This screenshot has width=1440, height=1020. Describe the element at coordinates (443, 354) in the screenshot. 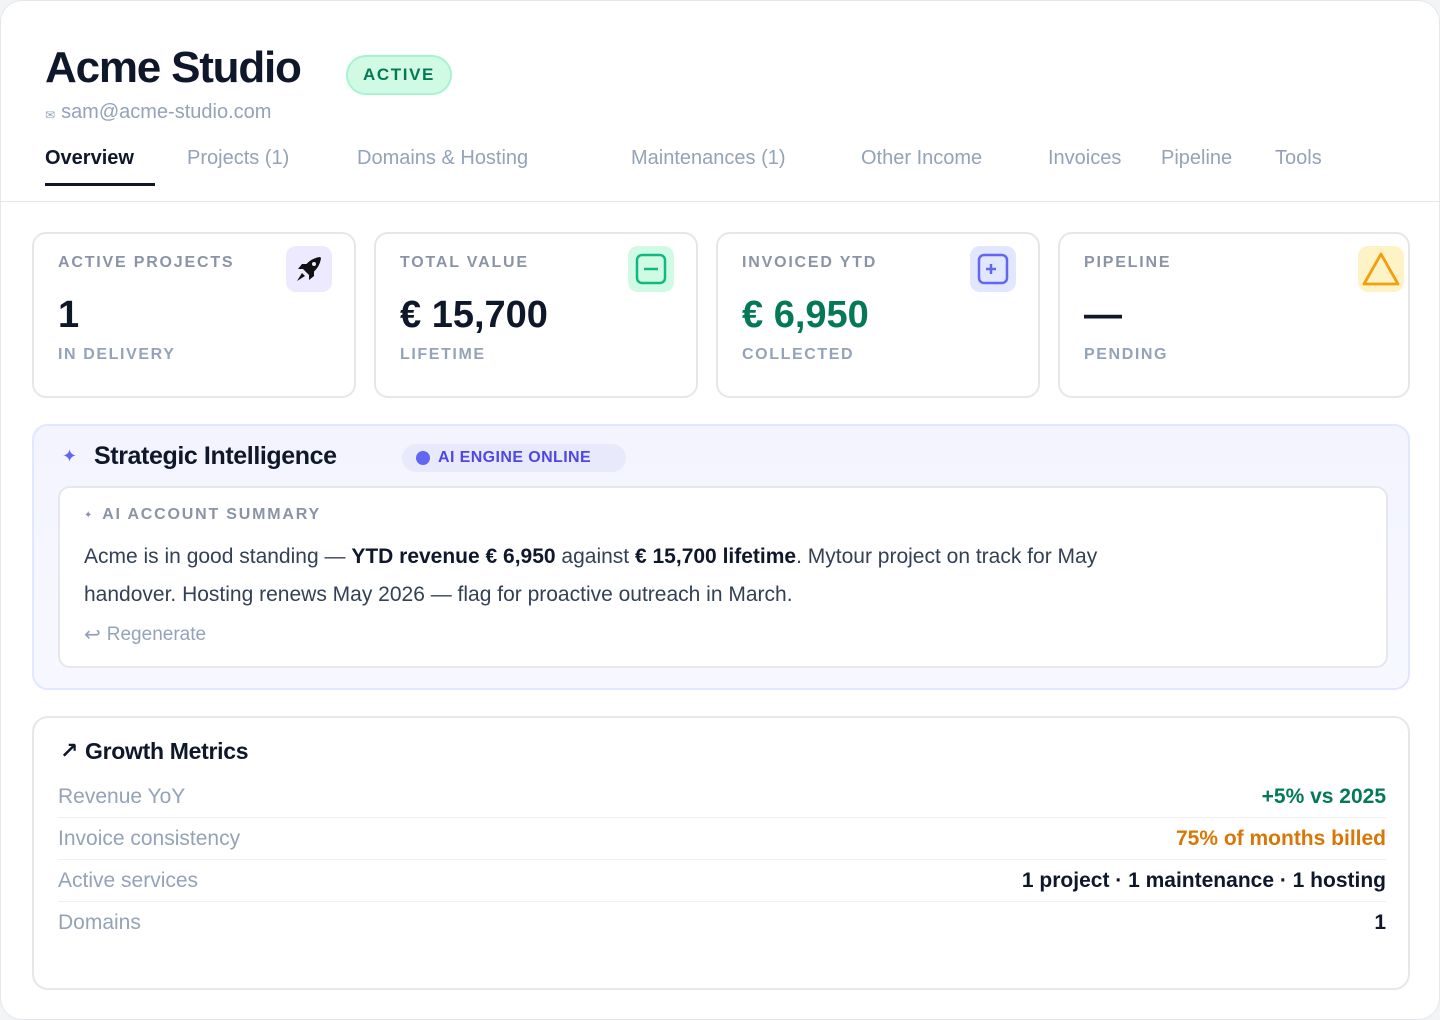

I see `stat-sublabel: LIFETIME` at that location.